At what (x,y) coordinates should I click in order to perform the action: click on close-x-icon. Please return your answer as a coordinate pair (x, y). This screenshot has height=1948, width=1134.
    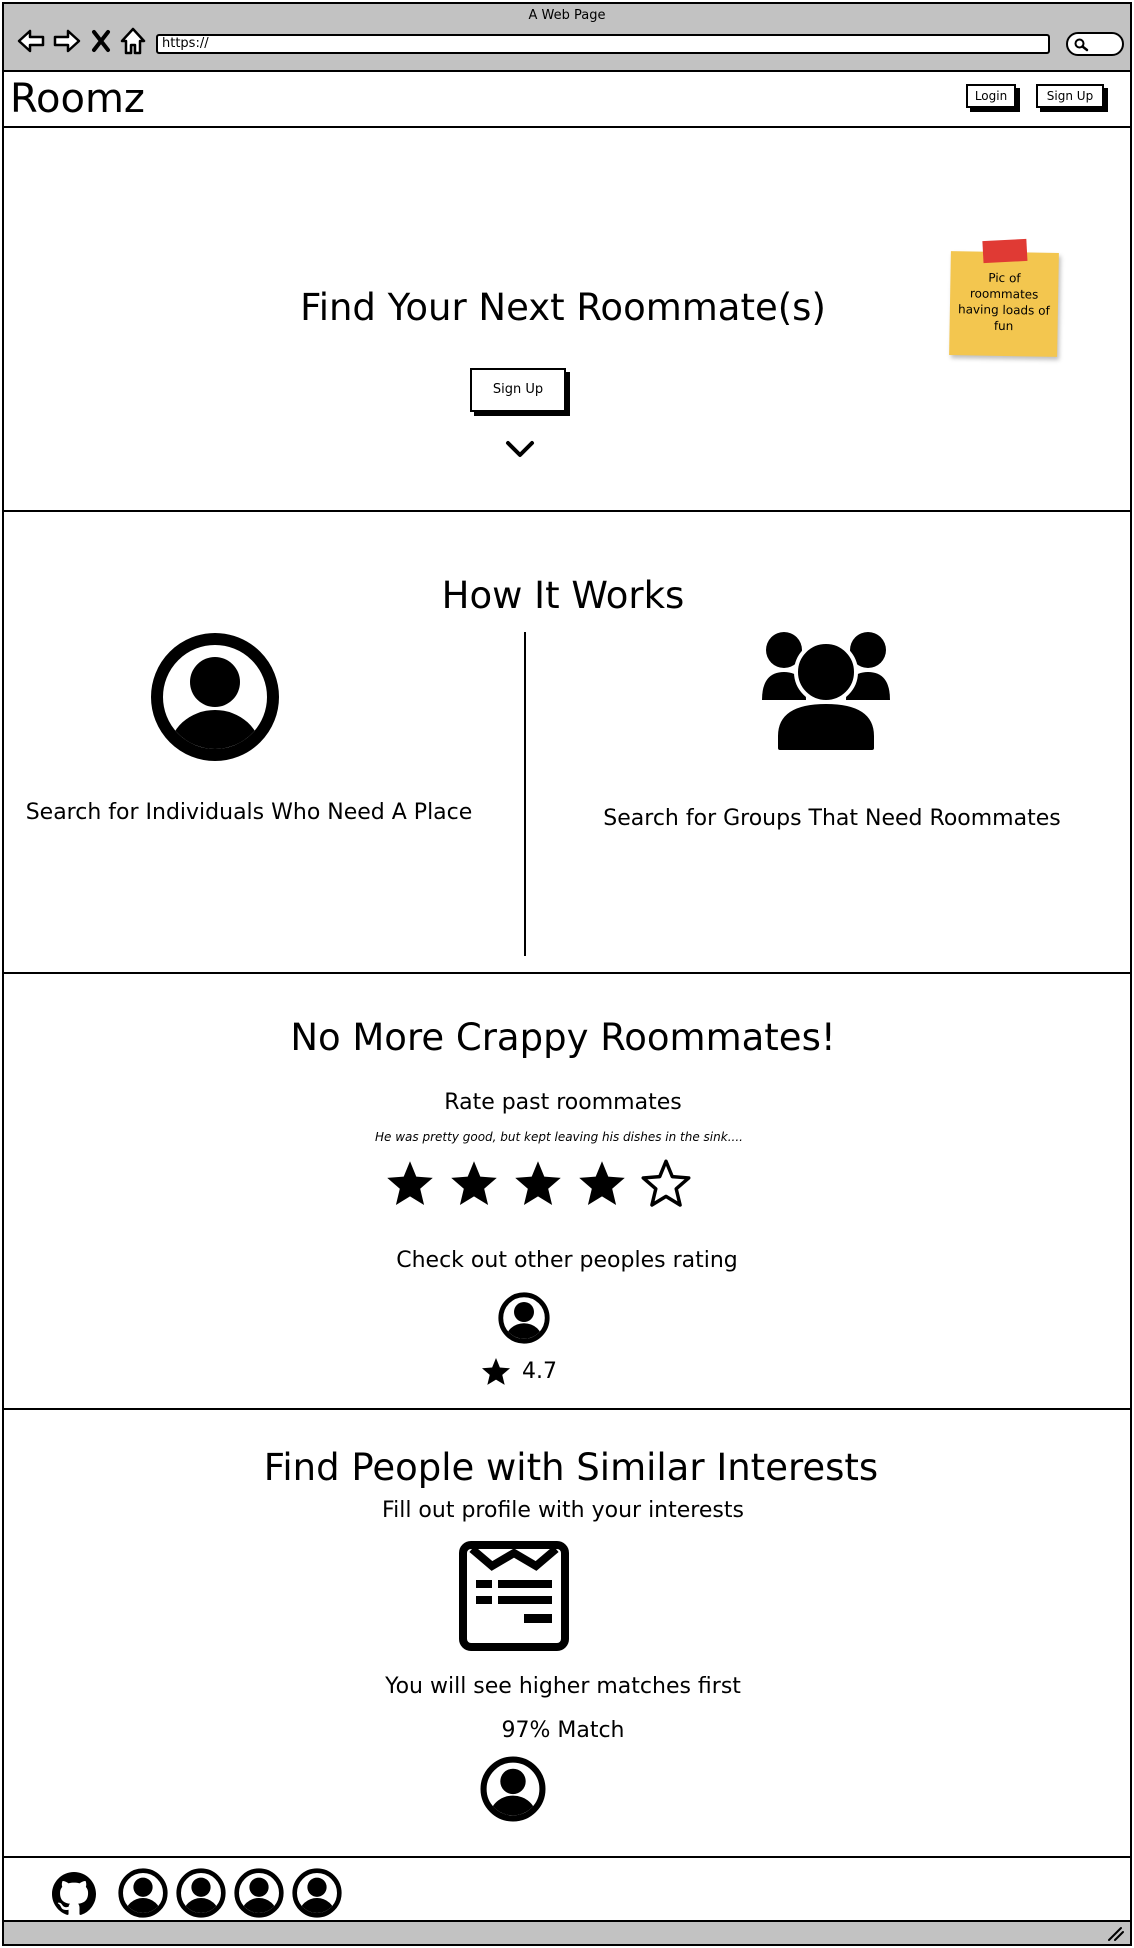
    Looking at the image, I should click on (101, 41).